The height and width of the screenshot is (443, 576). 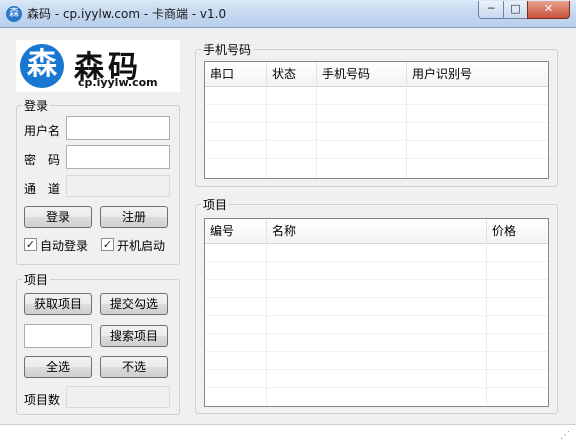 I want to click on project-list-header: 编号 名称 价格, so click(x=376, y=231).